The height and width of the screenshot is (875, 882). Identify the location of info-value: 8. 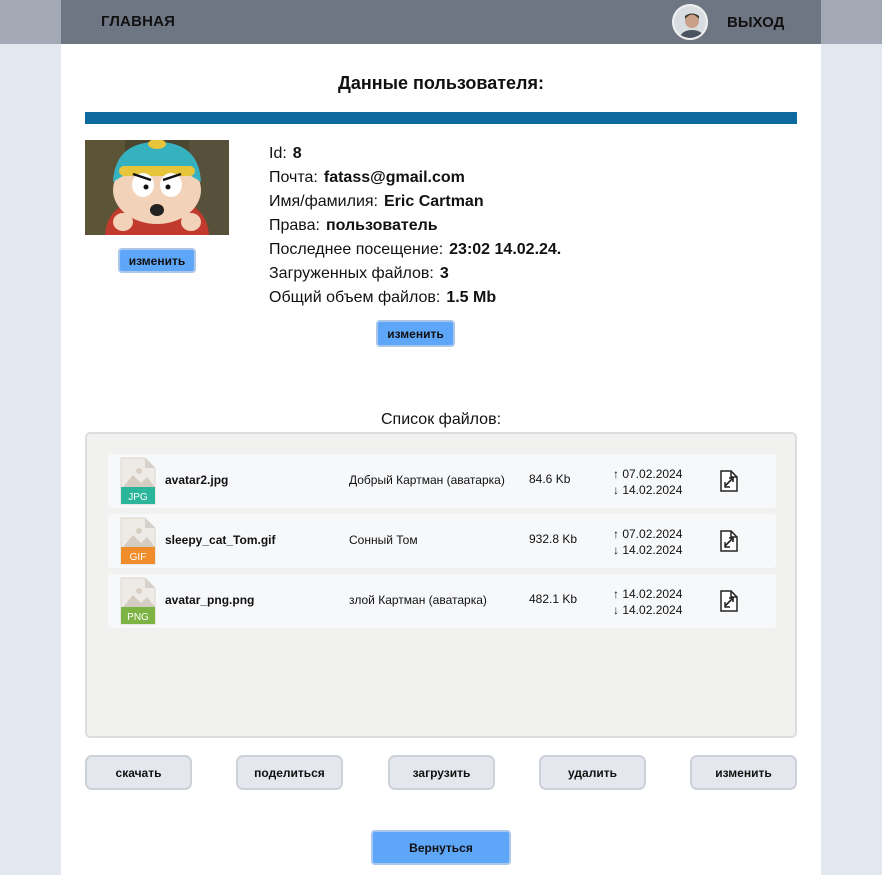
(297, 153).